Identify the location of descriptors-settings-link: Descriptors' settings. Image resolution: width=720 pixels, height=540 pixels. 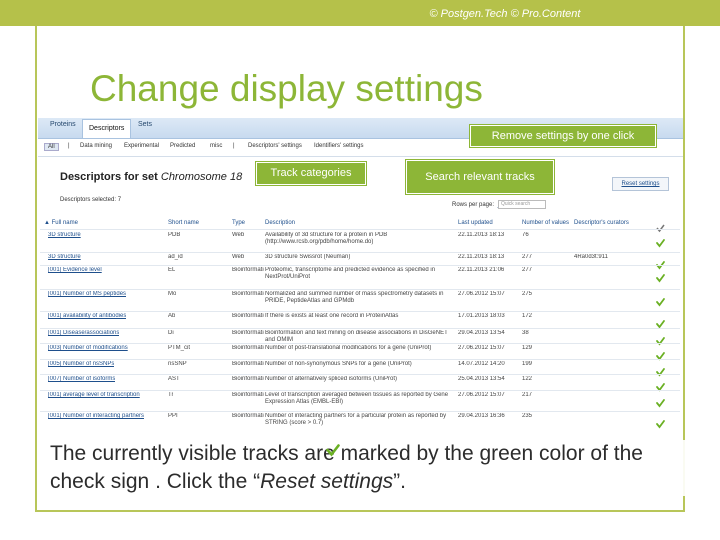
(275, 146).